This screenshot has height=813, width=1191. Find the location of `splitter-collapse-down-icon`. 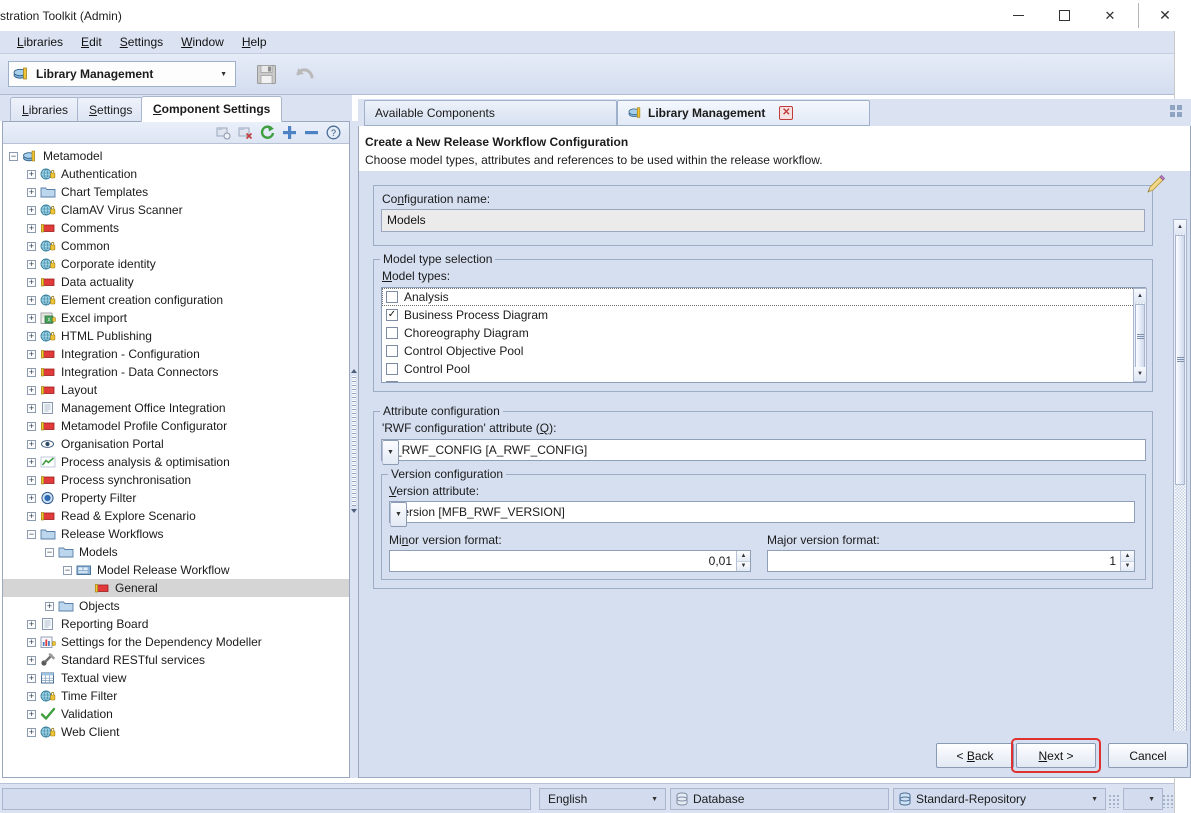

splitter-collapse-down-icon is located at coordinates (354, 511).